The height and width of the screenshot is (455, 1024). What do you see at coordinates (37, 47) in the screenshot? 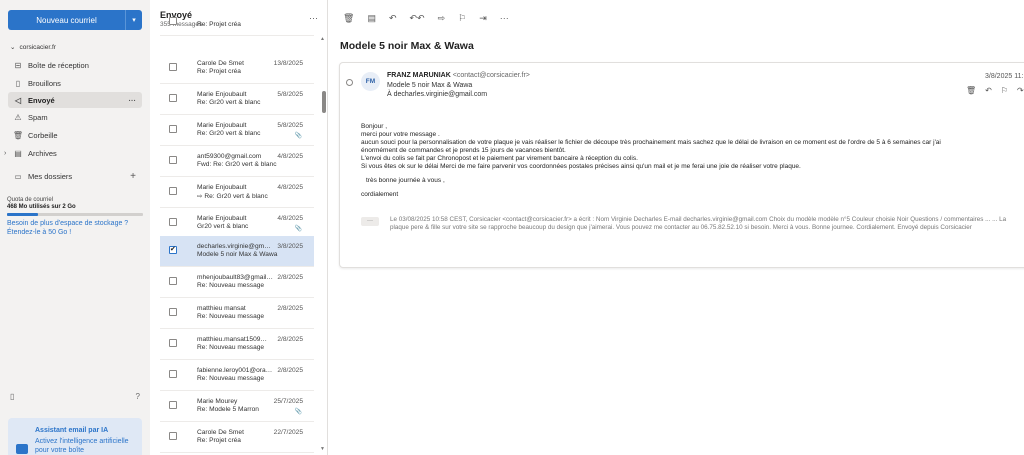
I see `account-name: corsicacier.fr` at bounding box center [37, 47].